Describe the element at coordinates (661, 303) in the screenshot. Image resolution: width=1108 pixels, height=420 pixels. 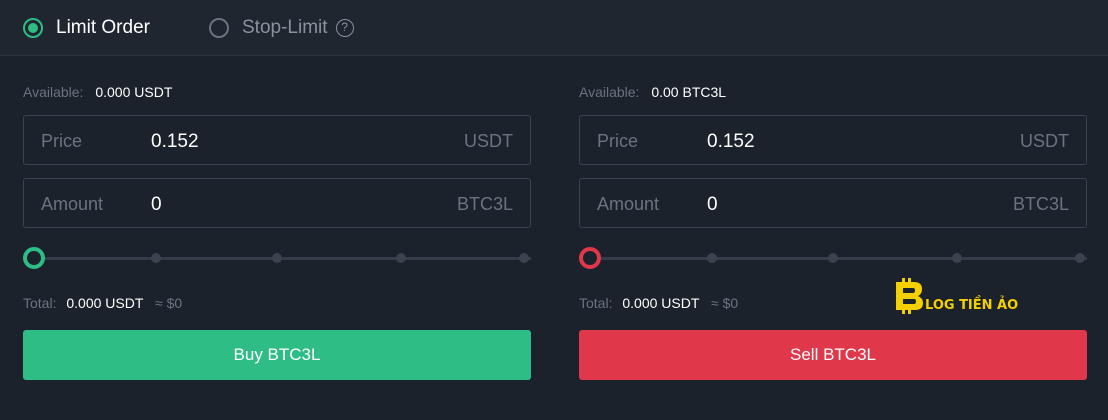
I see `sell-total-value: 0.000 USDT` at that location.